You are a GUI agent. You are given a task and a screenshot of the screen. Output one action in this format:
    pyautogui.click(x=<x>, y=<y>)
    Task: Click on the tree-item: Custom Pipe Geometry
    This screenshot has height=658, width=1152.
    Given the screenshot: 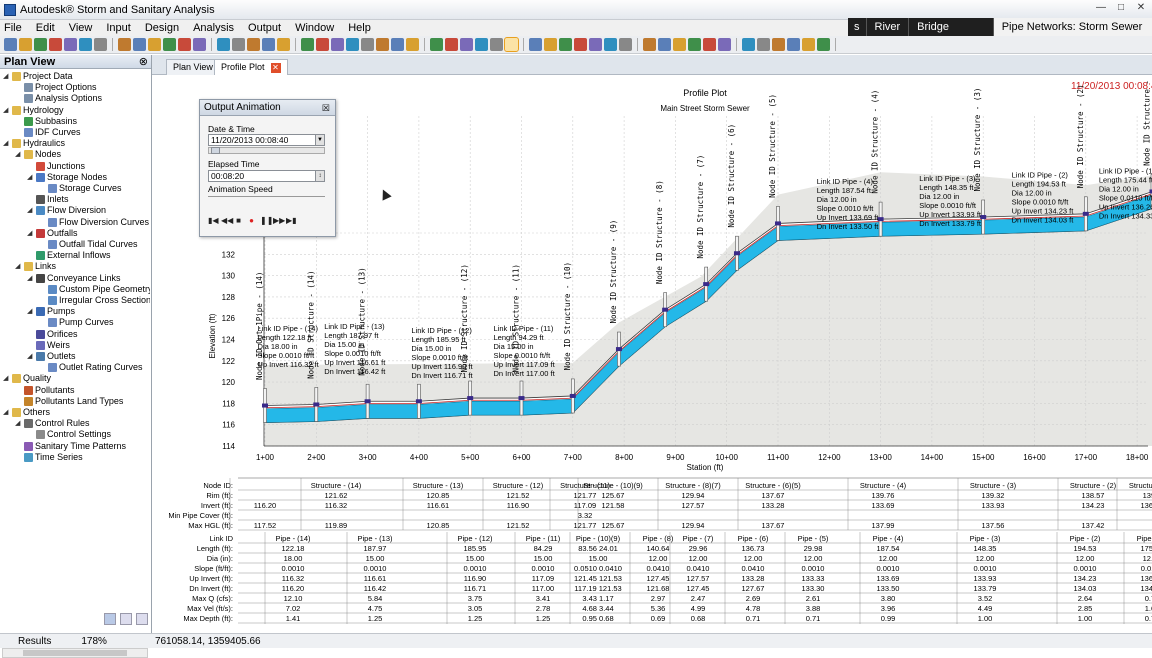 What is the action you would take?
    pyautogui.click(x=94, y=289)
    